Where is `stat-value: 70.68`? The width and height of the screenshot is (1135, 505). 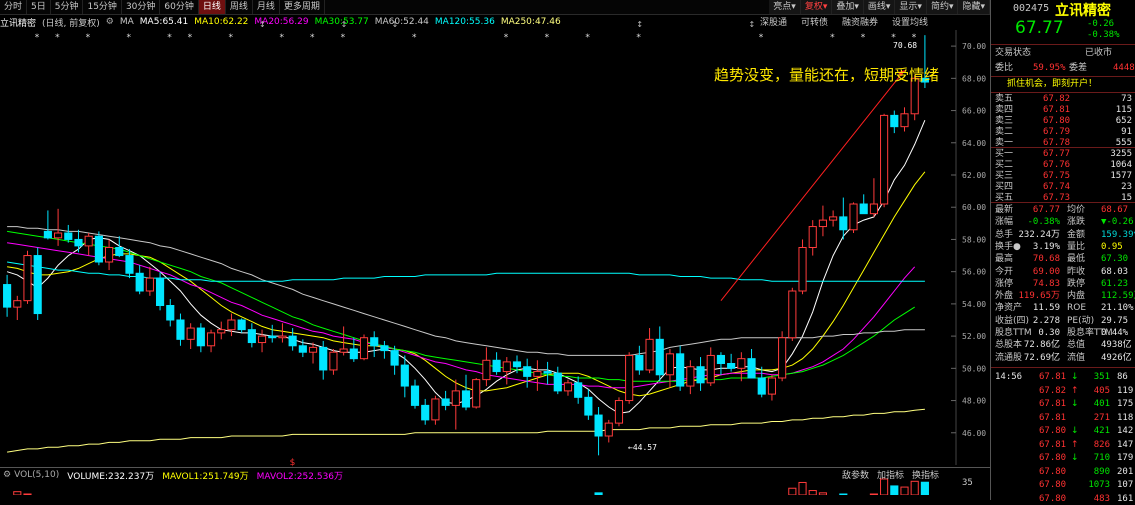 stat-value: 70.68 is located at coordinates (1046, 259).